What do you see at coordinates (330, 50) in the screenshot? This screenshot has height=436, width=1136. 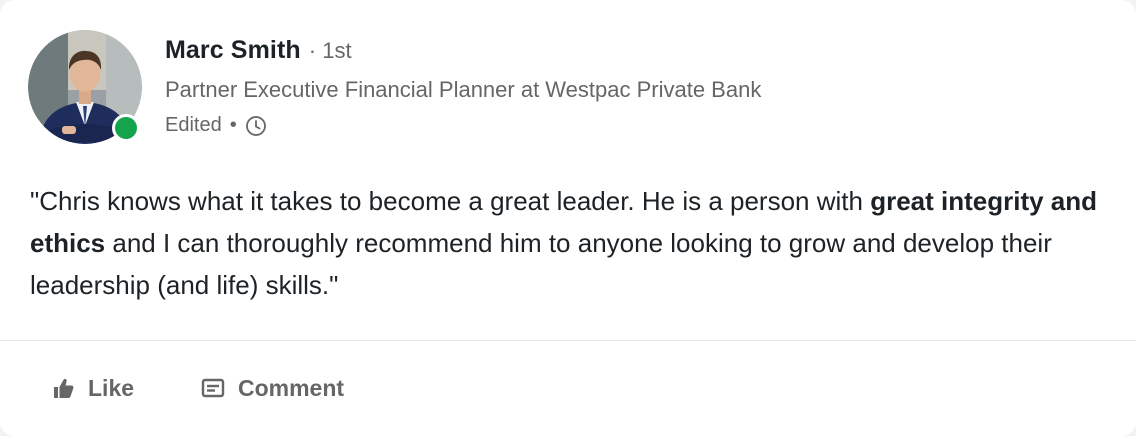 I see `connection-degree: · 1st` at bounding box center [330, 50].